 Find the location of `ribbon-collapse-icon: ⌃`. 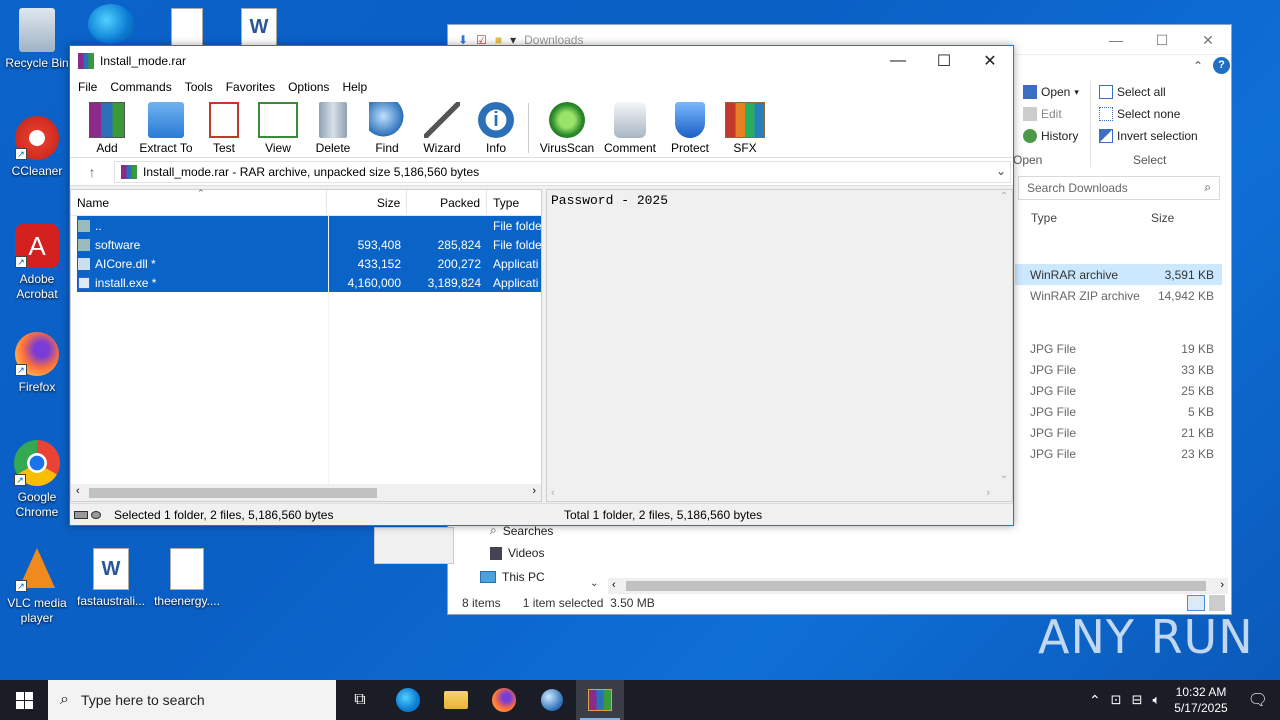

ribbon-collapse-icon: ⌃ is located at coordinates (1198, 66).